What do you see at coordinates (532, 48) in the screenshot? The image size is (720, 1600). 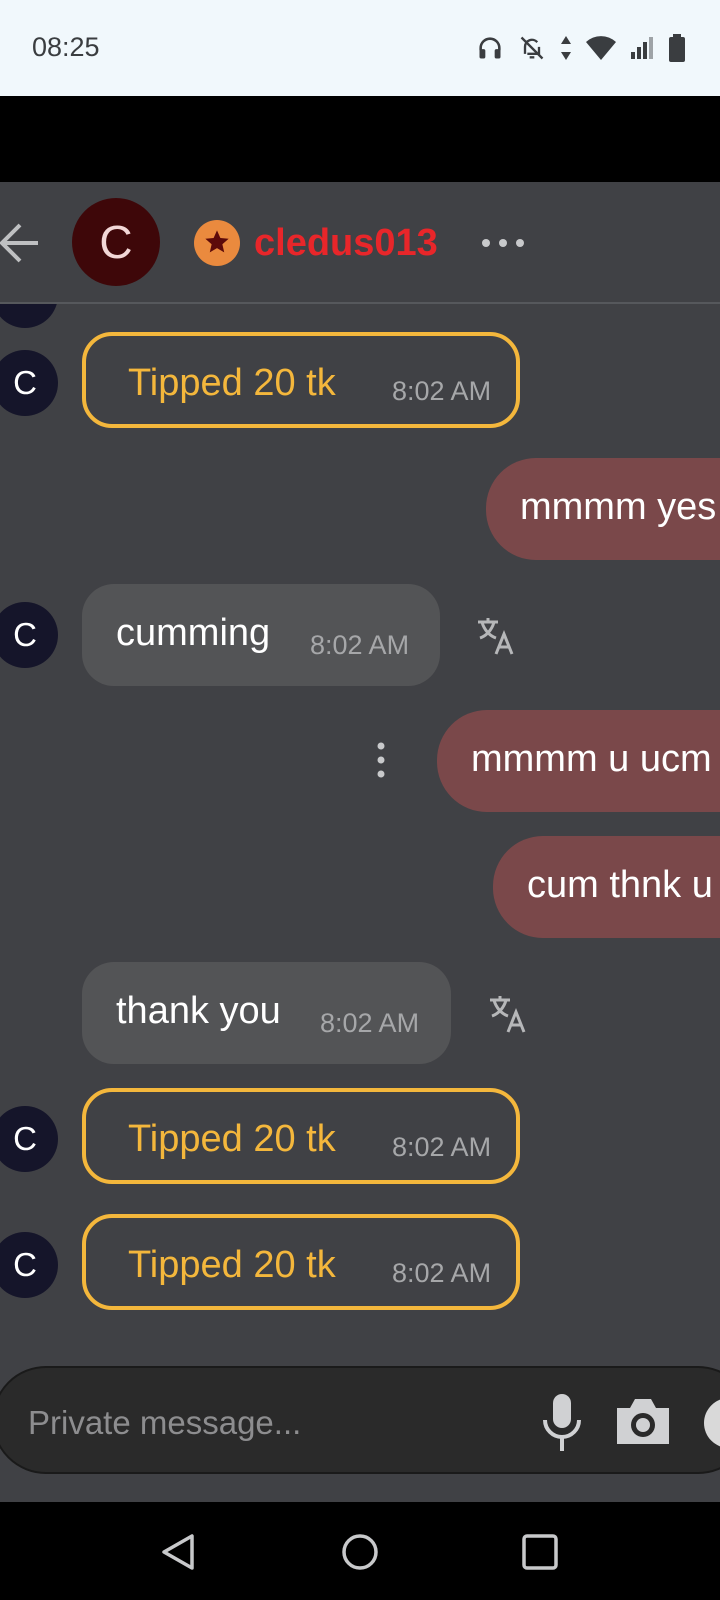 I see `bell-off-icon` at bounding box center [532, 48].